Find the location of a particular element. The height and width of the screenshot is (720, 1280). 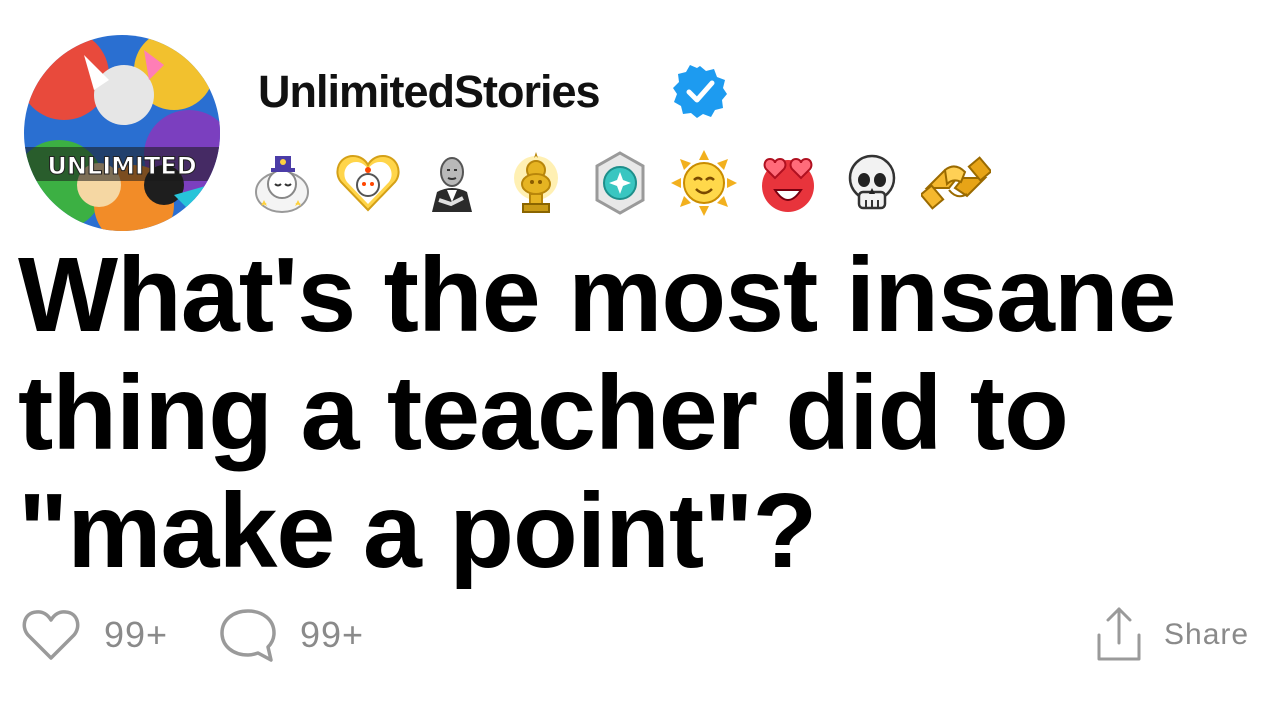

verified-badge-icon is located at coordinates (700, 91).